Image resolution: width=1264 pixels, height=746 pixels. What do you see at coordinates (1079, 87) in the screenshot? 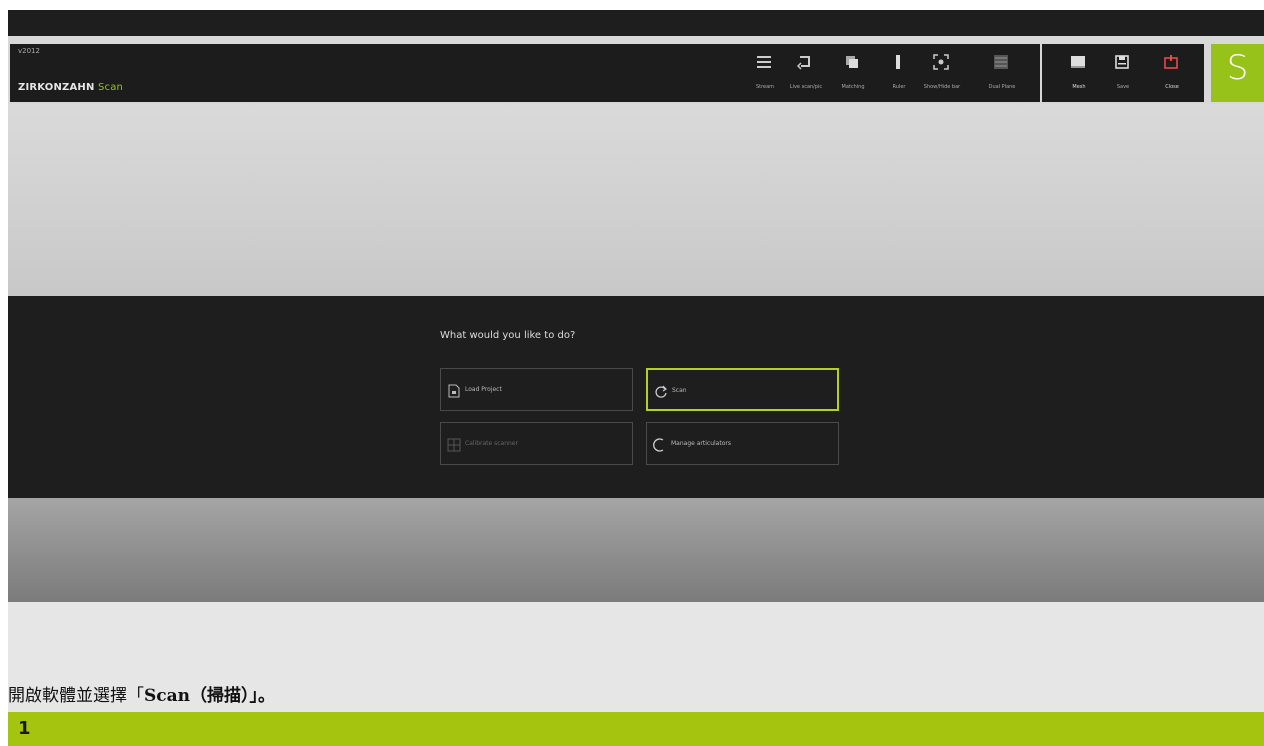
I see `toolbar-mesh-label: Mesh` at bounding box center [1079, 87].